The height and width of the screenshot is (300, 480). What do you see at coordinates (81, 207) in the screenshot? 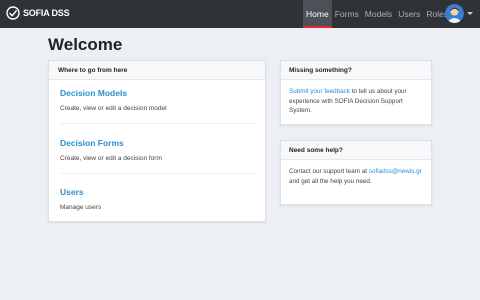
I see `item-description: Manage users` at bounding box center [81, 207].